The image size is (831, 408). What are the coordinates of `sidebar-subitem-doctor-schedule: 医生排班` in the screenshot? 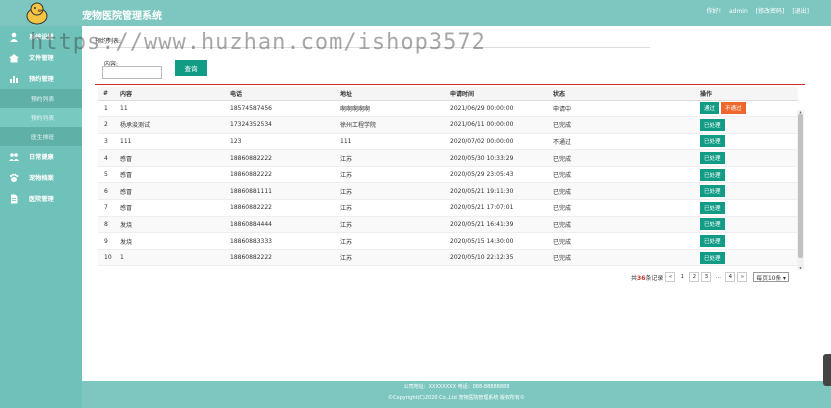 It's located at (41, 136).